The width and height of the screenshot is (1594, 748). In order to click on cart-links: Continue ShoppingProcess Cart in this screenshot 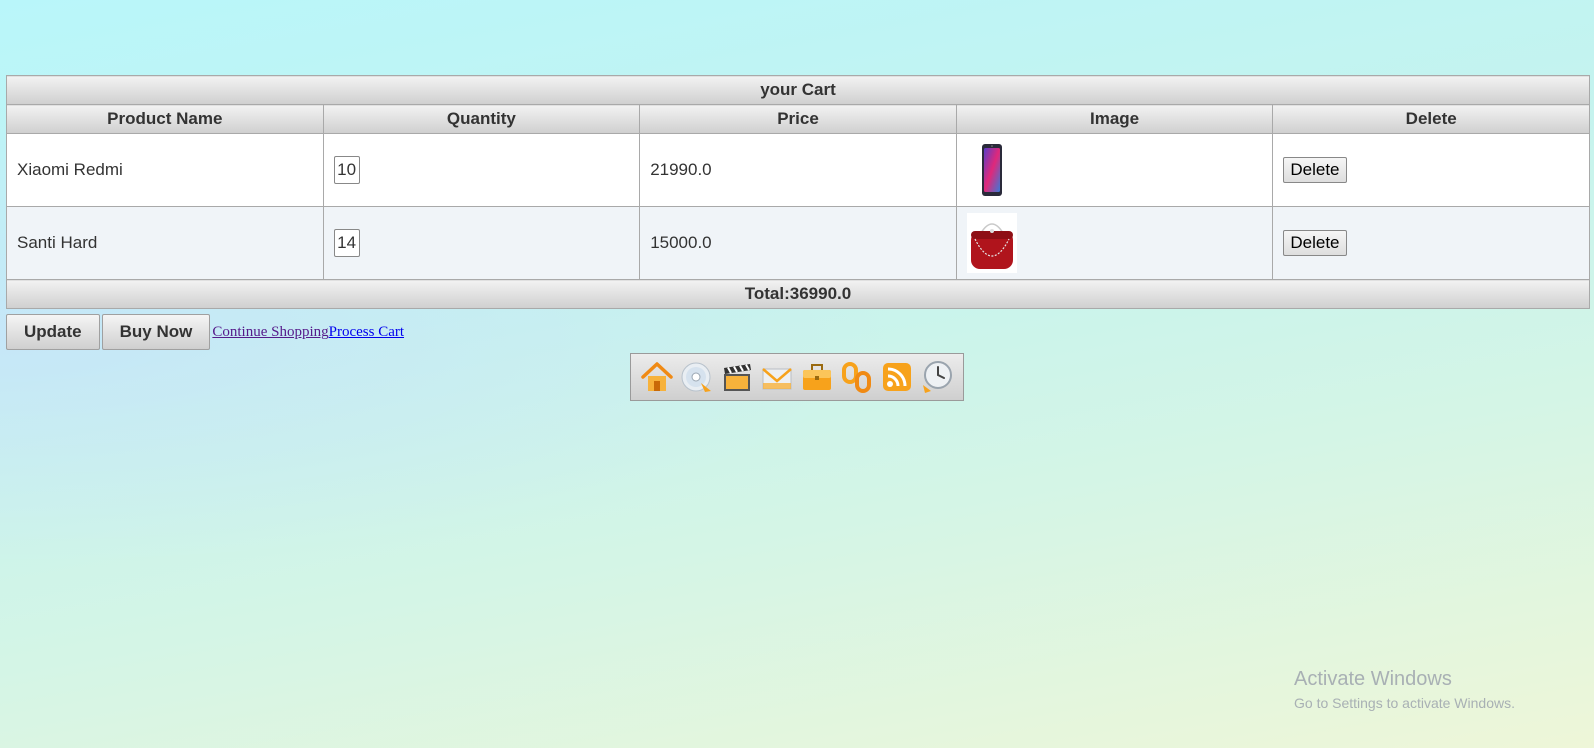, I will do `click(308, 332)`.